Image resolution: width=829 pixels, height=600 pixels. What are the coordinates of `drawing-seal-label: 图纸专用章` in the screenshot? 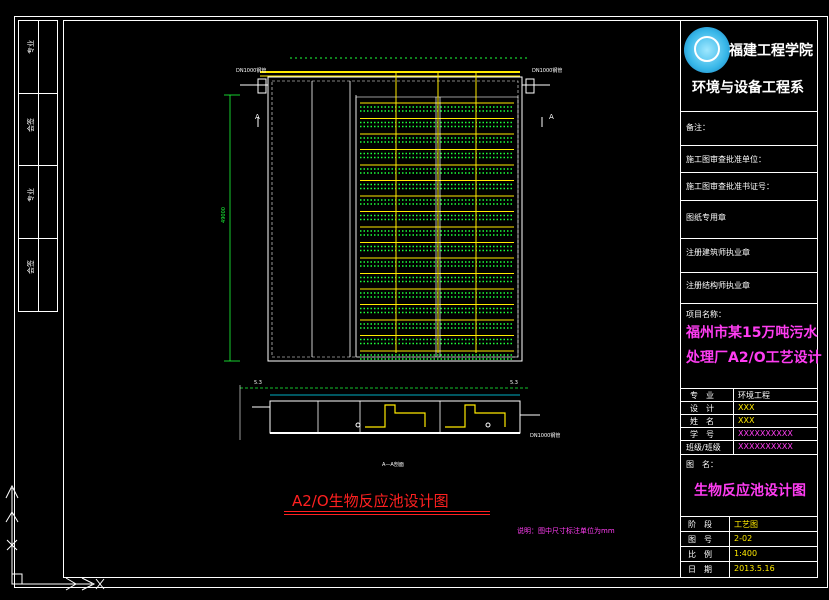 It's located at (706, 217).